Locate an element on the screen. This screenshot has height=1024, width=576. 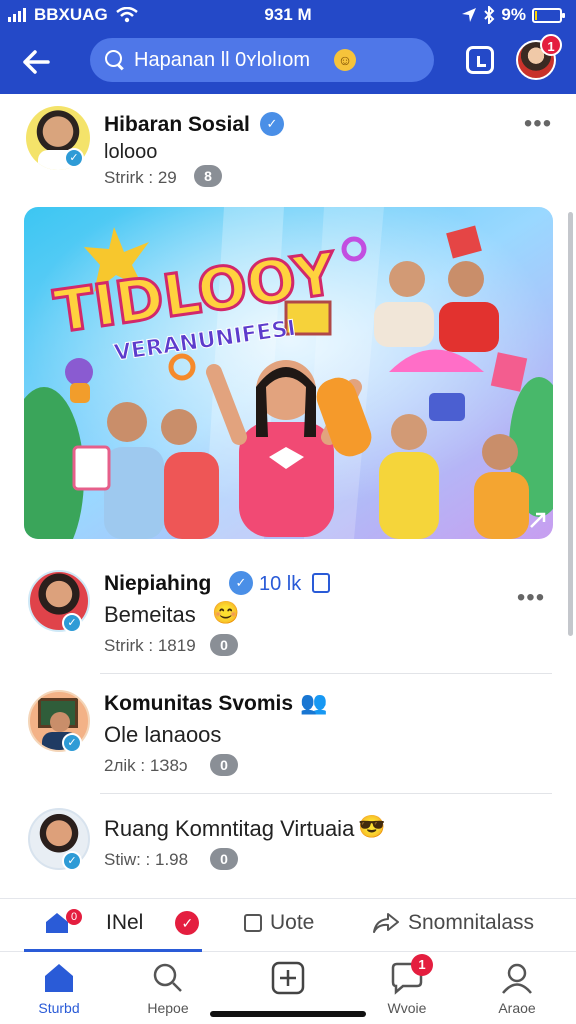
list-item-meta: 2лik : 1З8ɔ is located at coordinates (146, 765).